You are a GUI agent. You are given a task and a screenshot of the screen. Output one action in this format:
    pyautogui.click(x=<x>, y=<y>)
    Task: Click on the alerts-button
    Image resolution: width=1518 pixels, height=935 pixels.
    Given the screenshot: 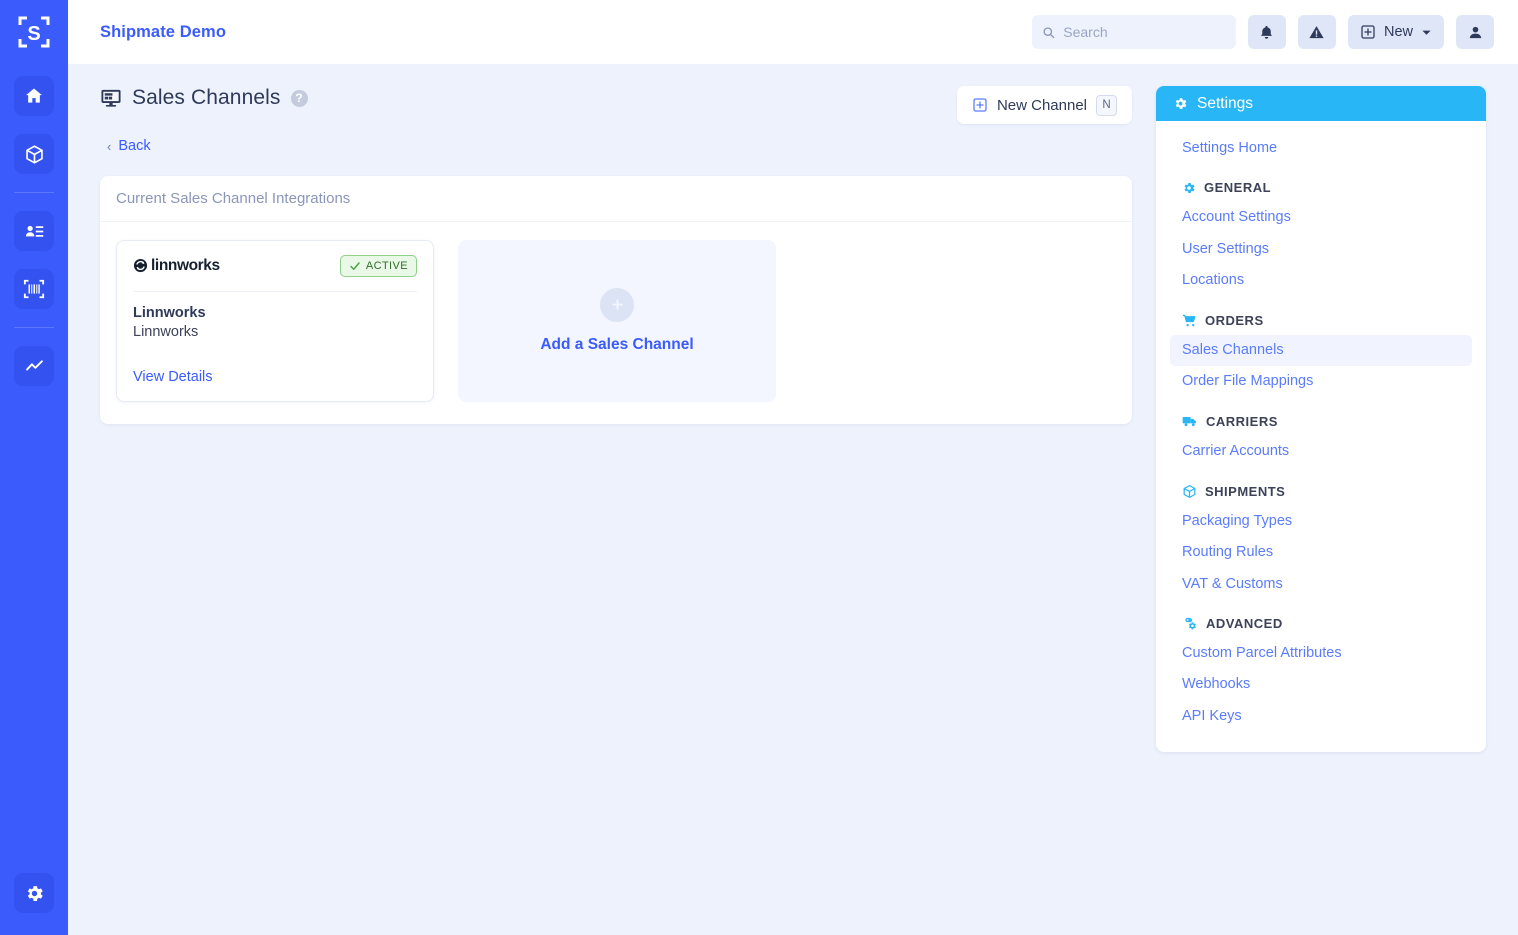 What is the action you would take?
    pyautogui.click(x=1316, y=32)
    